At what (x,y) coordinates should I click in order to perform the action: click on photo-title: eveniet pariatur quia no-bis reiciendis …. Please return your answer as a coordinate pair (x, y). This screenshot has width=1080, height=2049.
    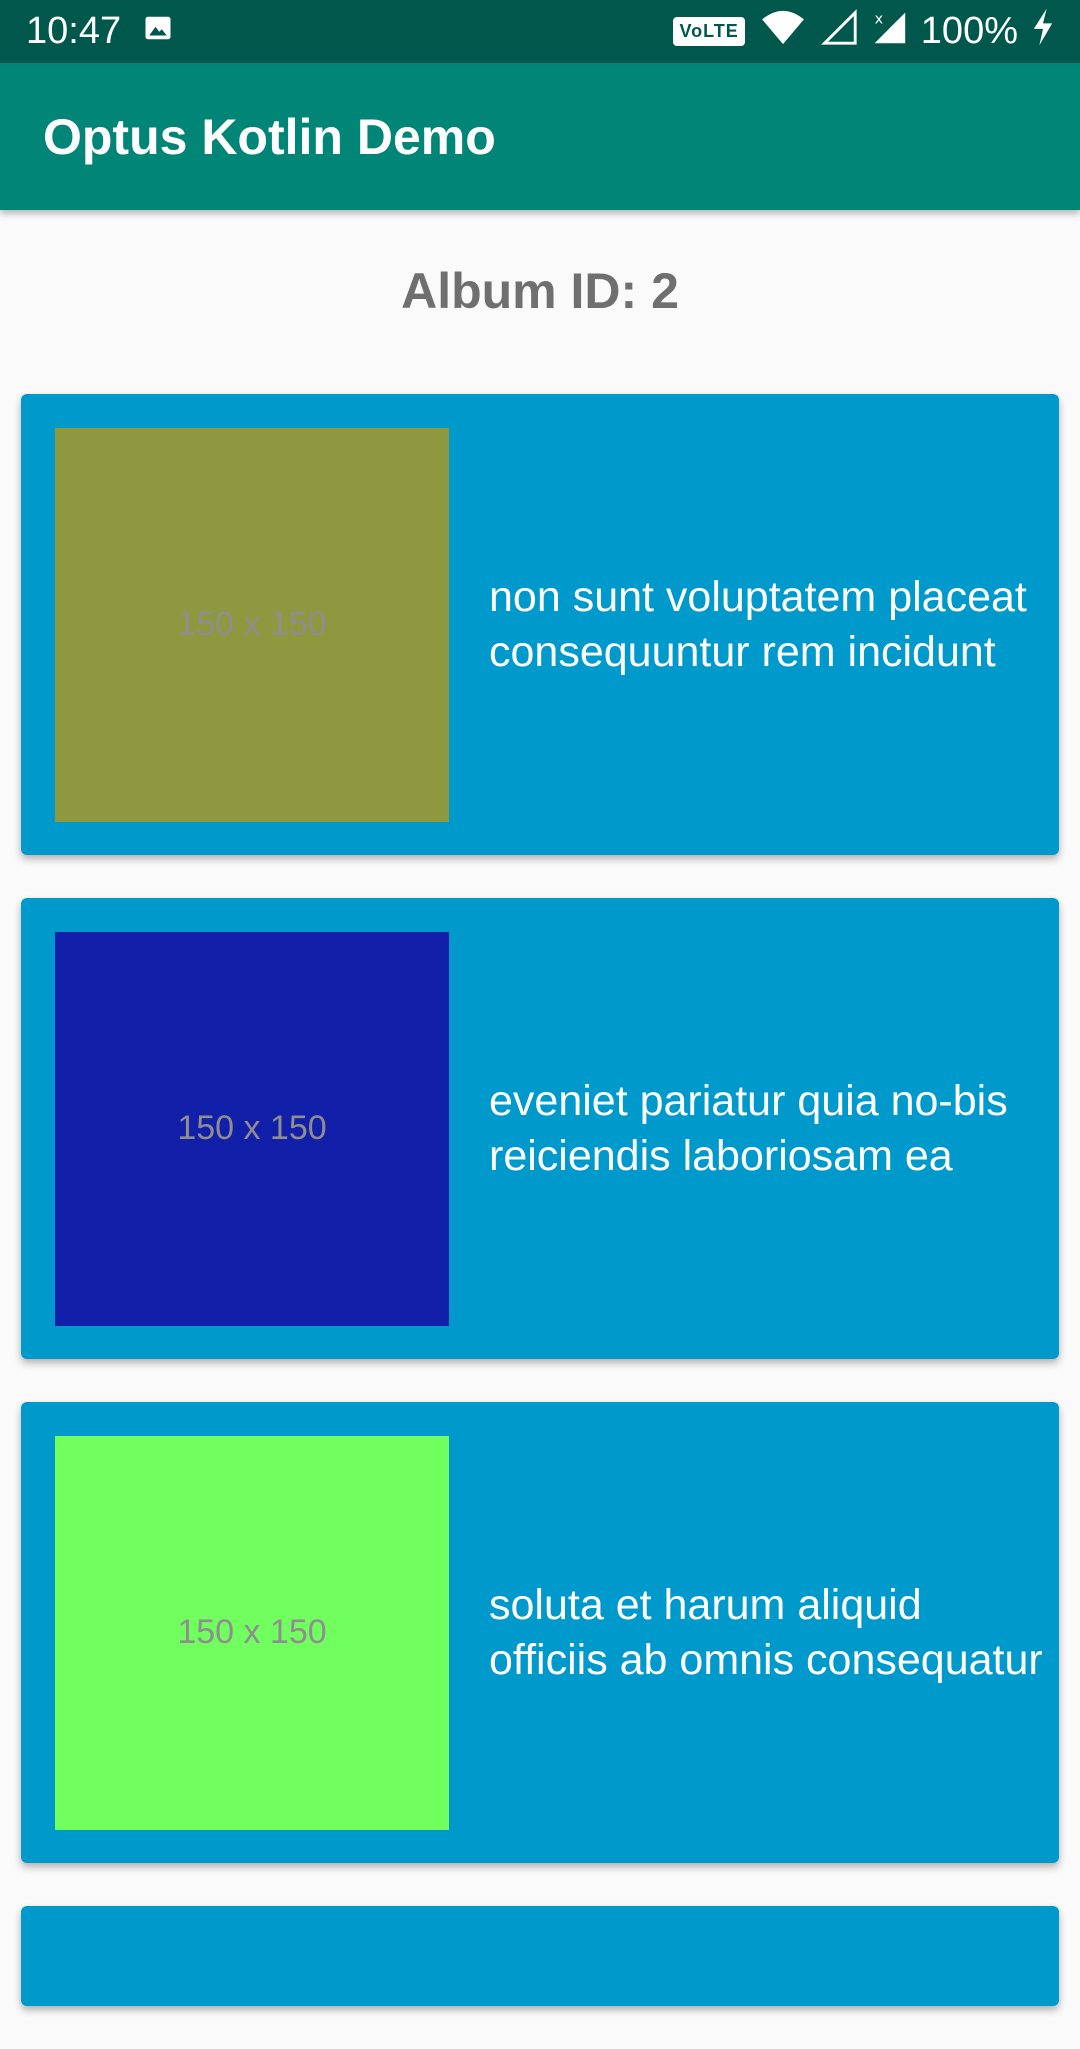
    Looking at the image, I should click on (748, 1128).